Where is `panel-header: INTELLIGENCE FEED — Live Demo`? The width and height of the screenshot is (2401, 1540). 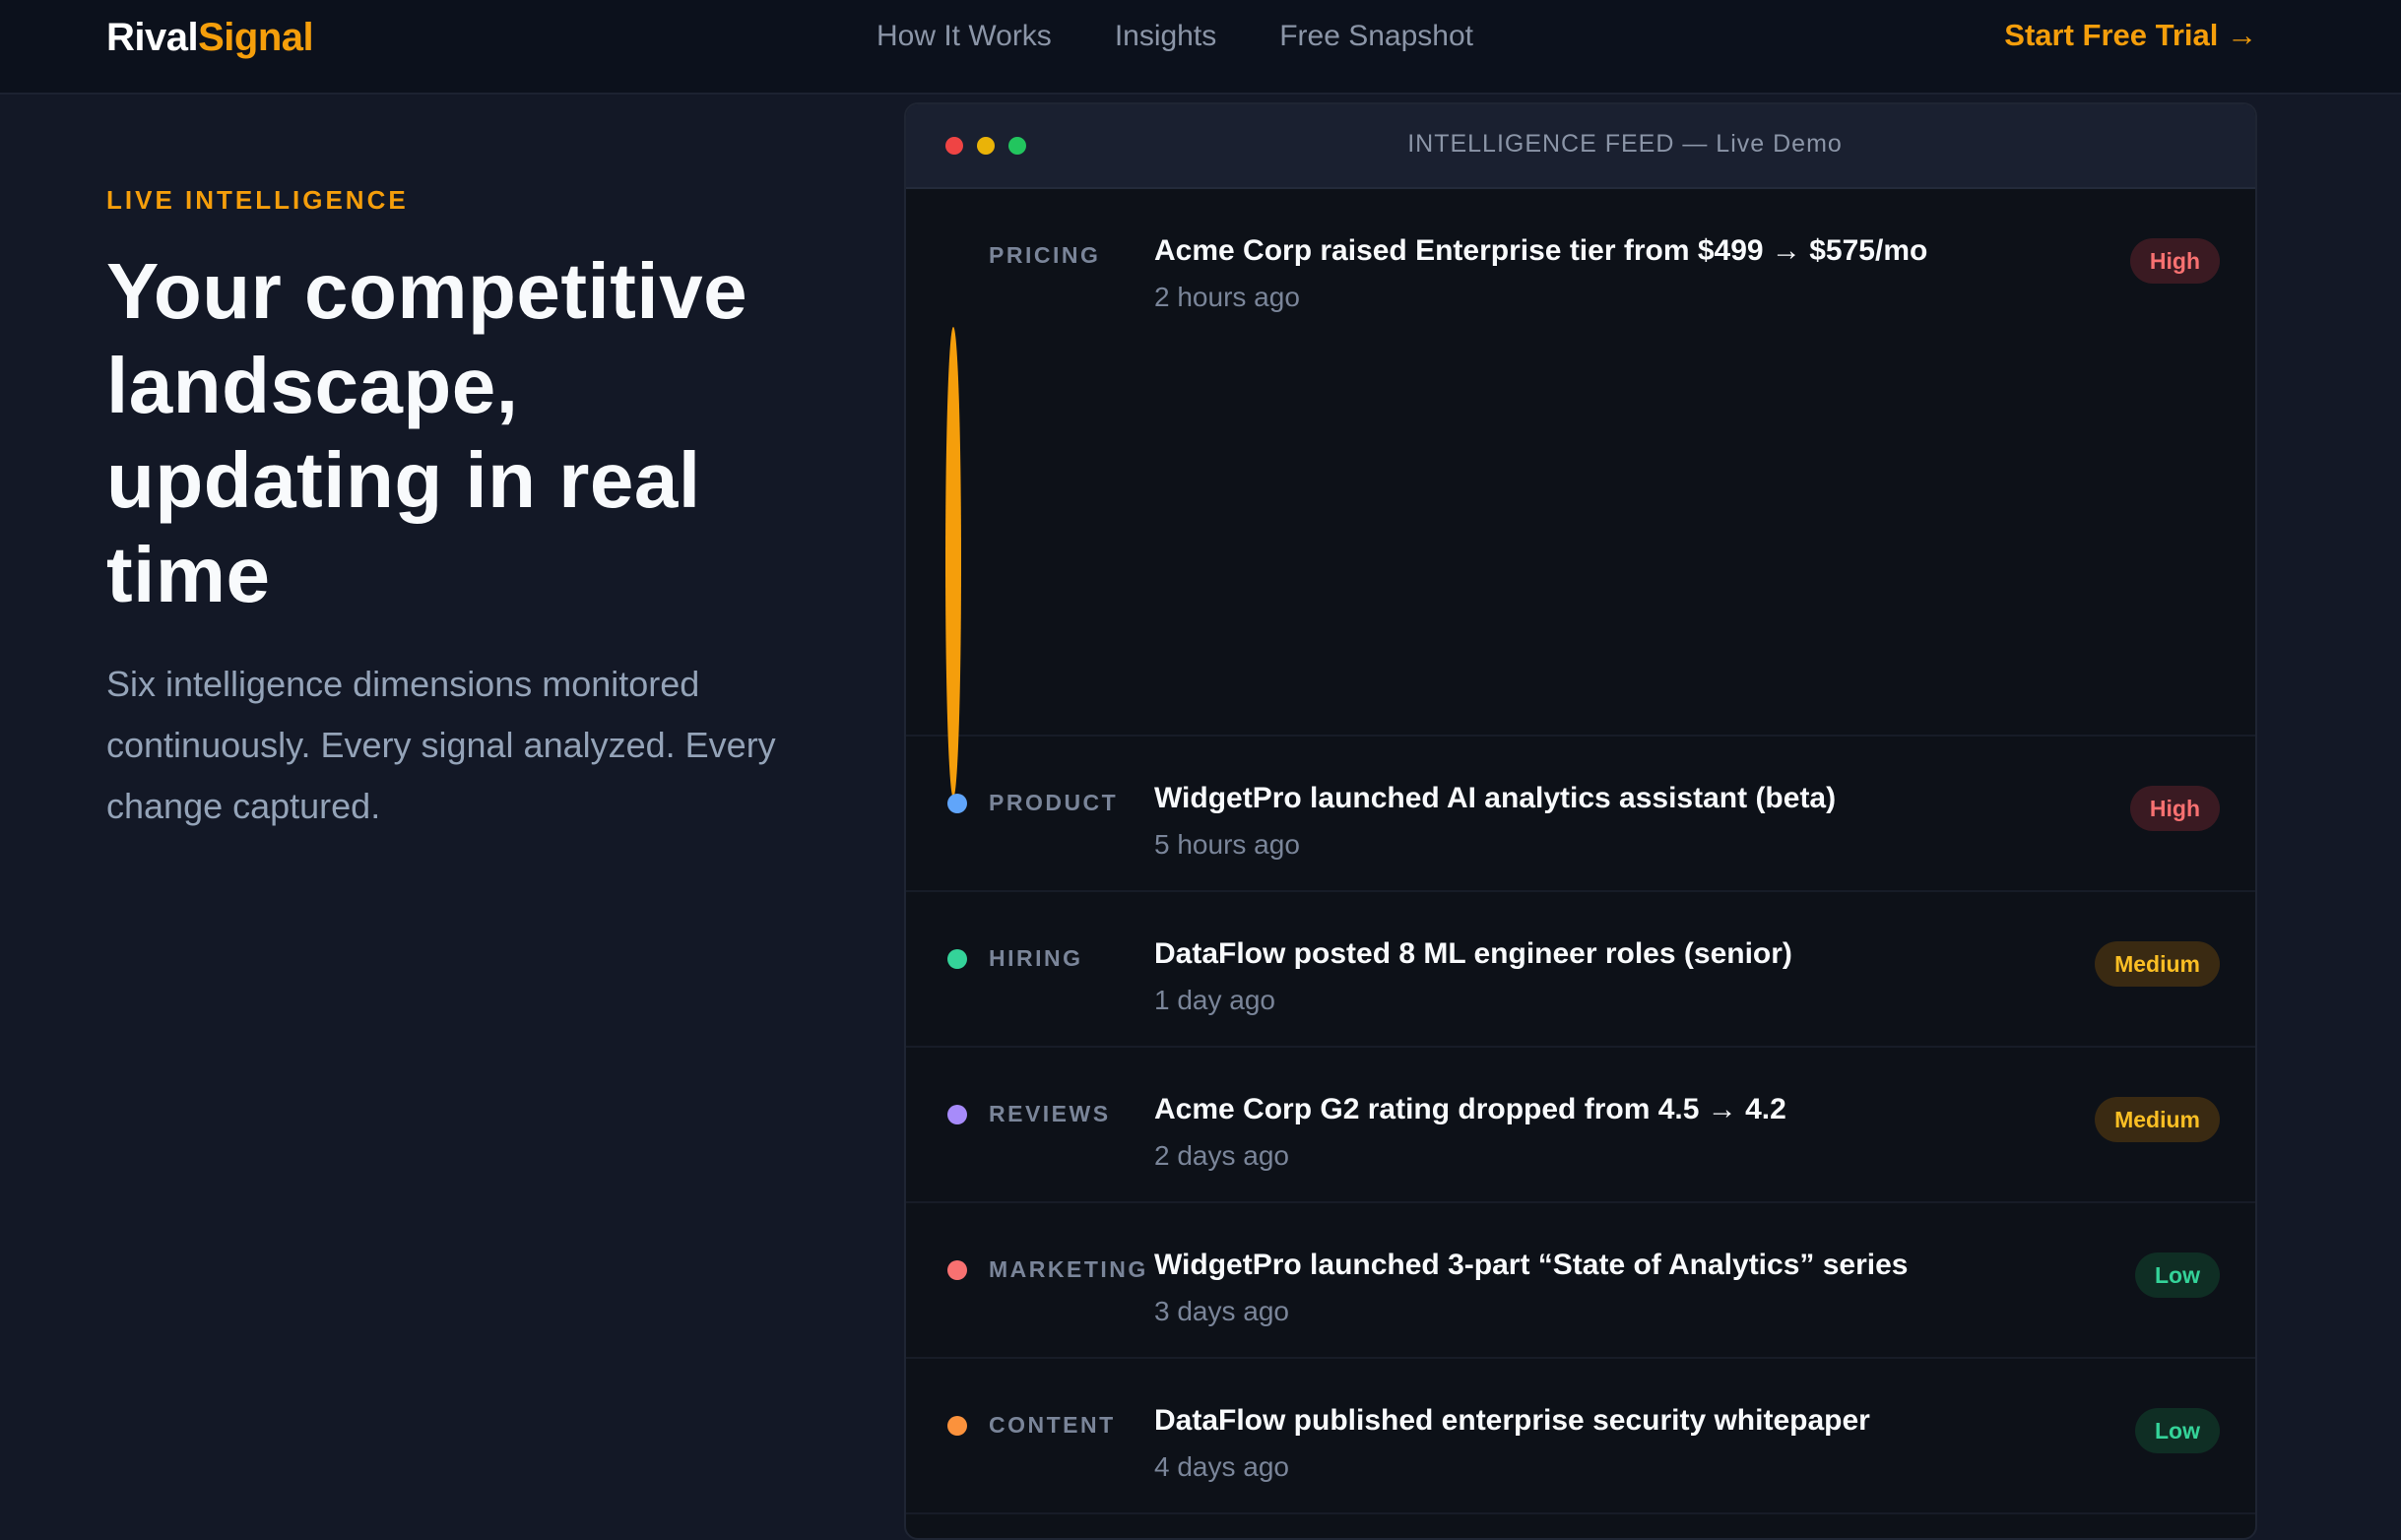
panel-header: INTELLIGENCE FEED — Live Demo is located at coordinates (1581, 146).